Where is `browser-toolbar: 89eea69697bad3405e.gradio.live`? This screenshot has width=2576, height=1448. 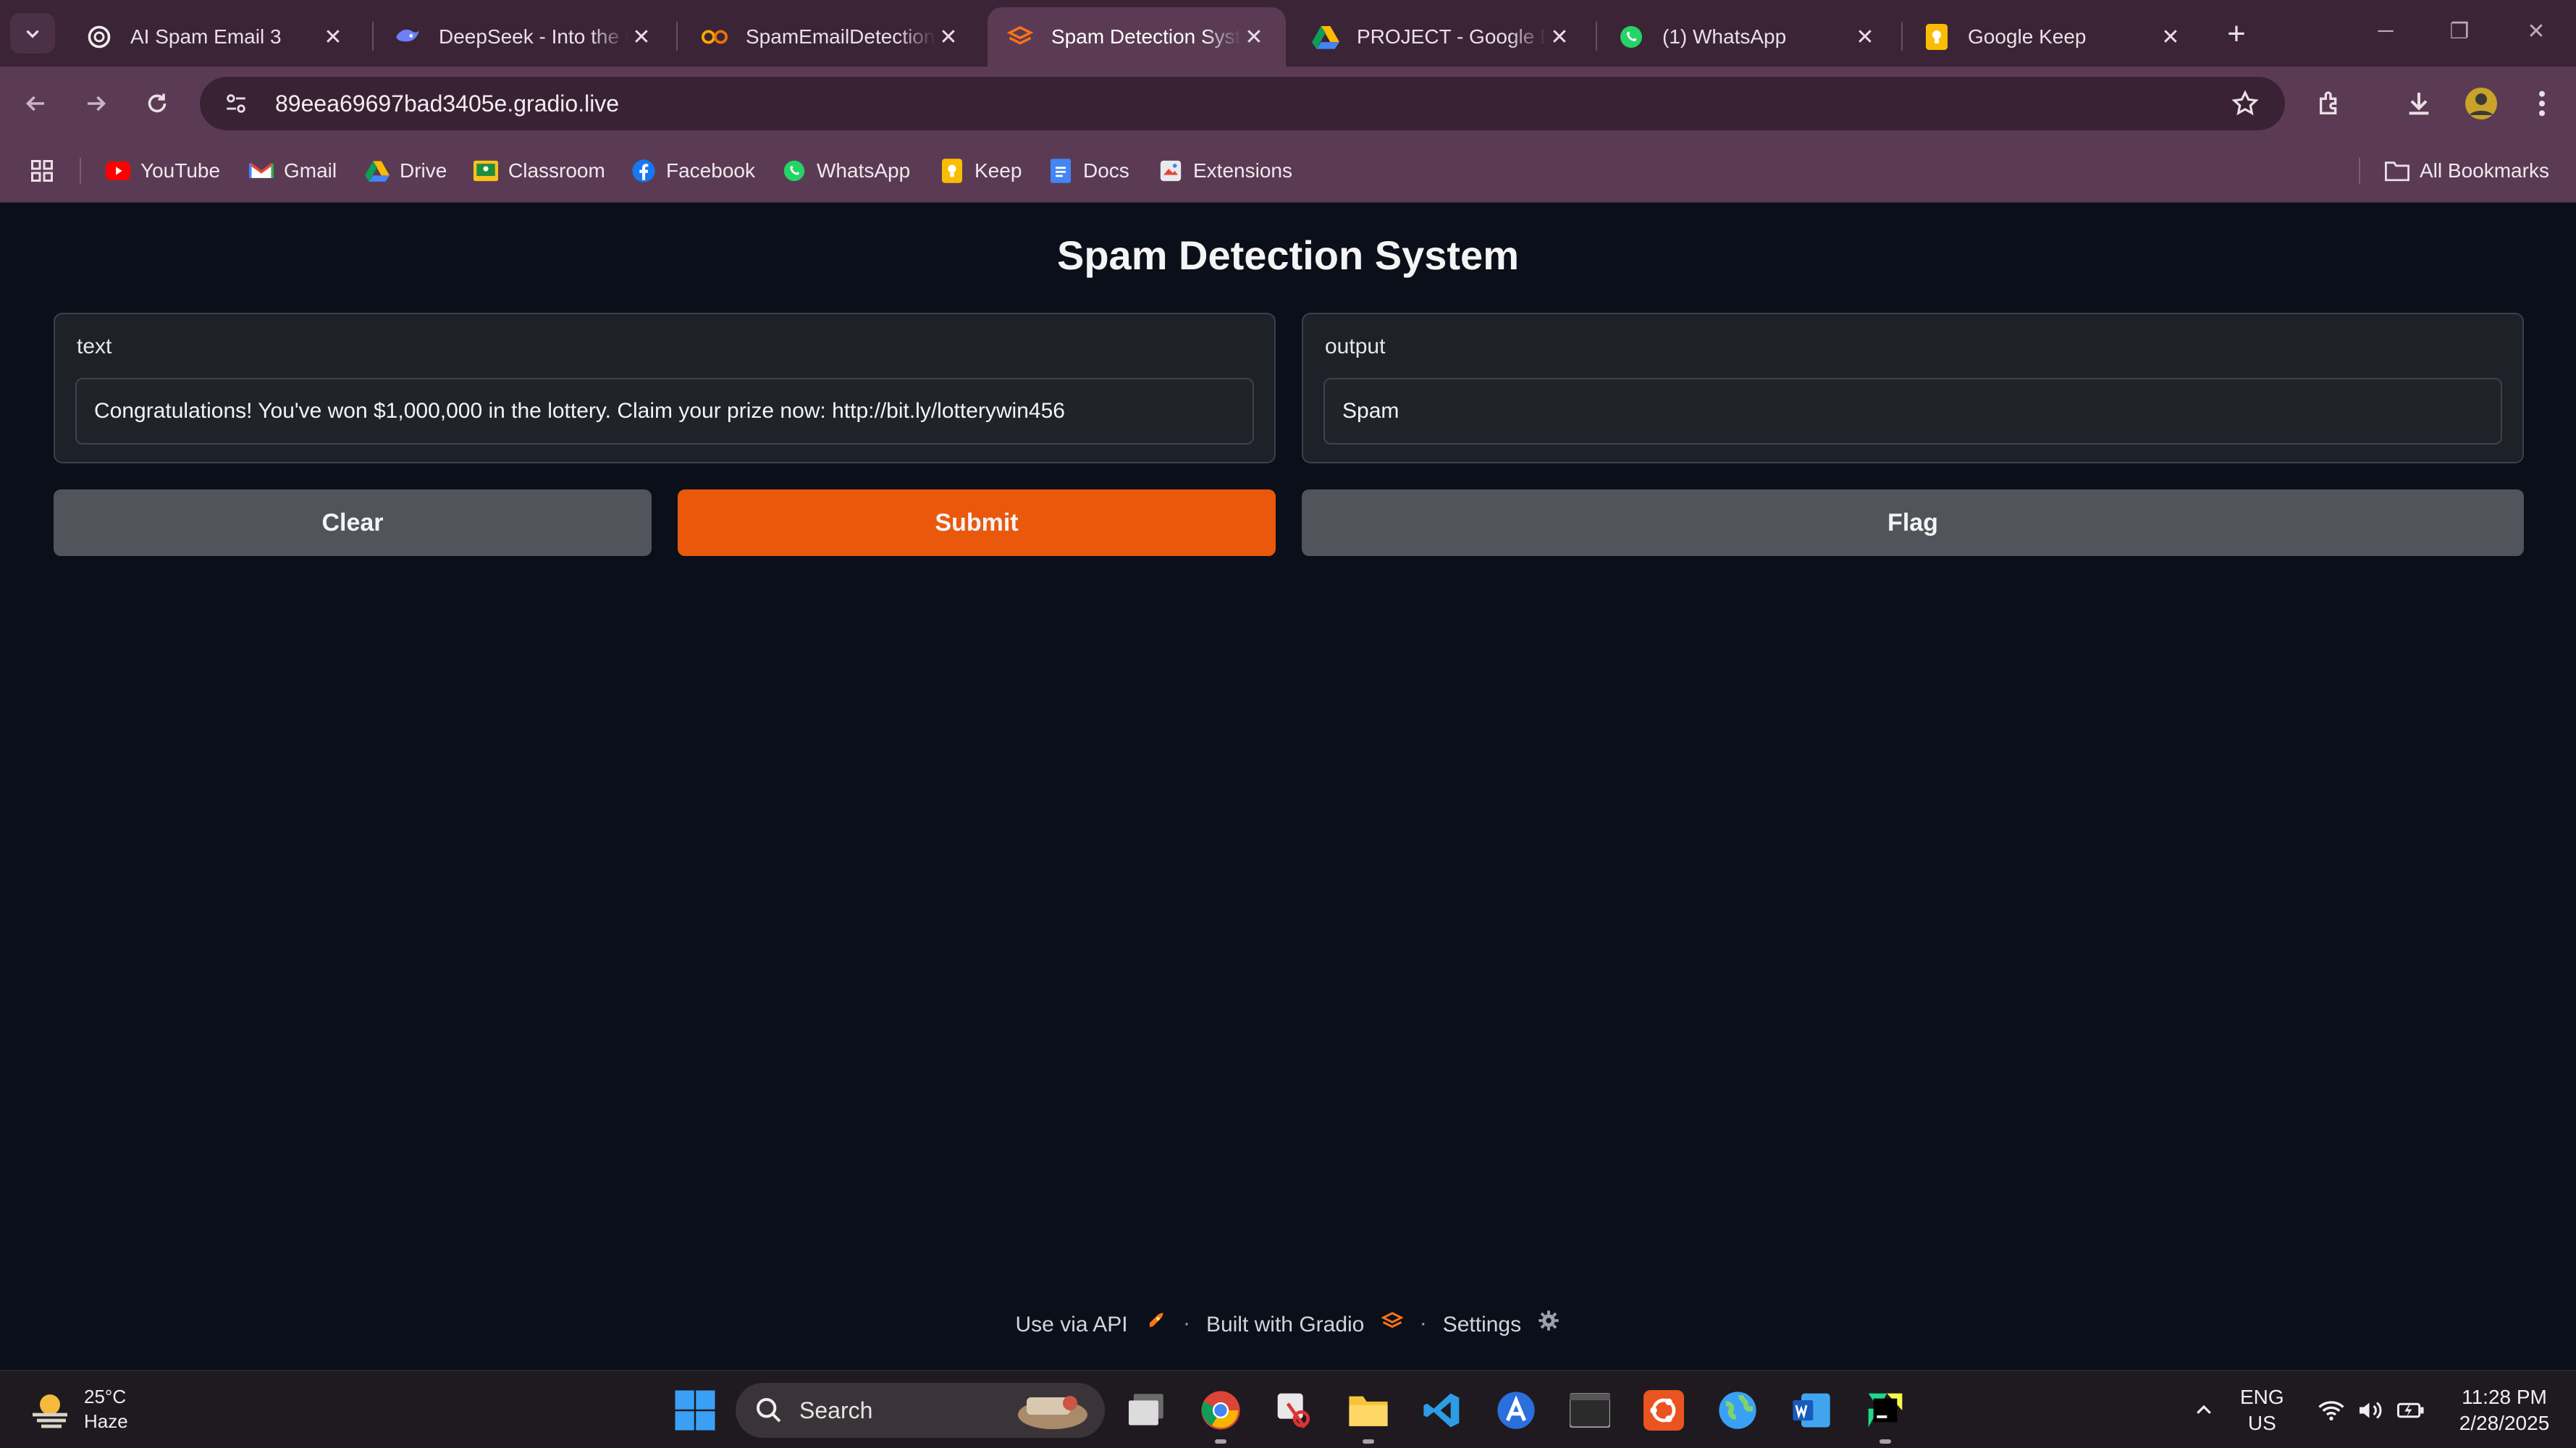
browser-toolbar: 89eea69697bad3405e.gradio.live is located at coordinates (1288, 103).